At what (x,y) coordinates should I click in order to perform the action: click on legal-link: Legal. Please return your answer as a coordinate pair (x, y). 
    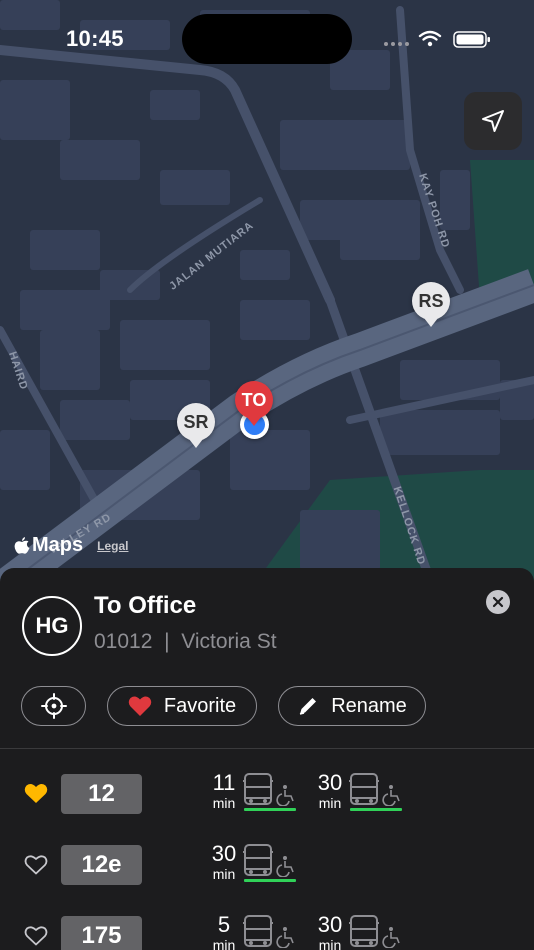
    Looking at the image, I should click on (112, 546).